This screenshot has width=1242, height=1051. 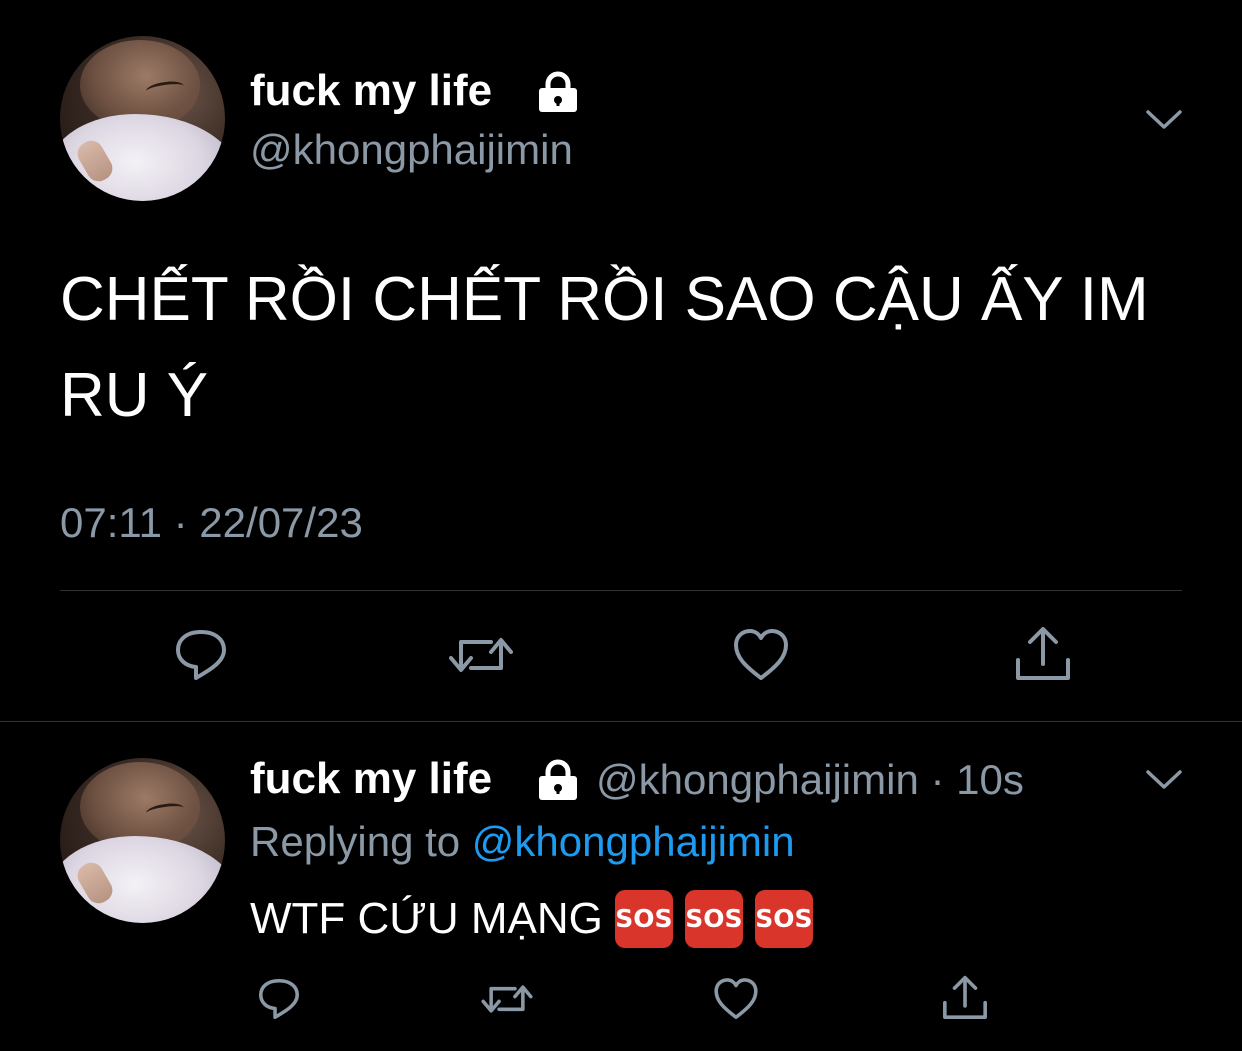 What do you see at coordinates (990, 779) in the screenshot?
I see `reply-tweet-time: 10s` at bounding box center [990, 779].